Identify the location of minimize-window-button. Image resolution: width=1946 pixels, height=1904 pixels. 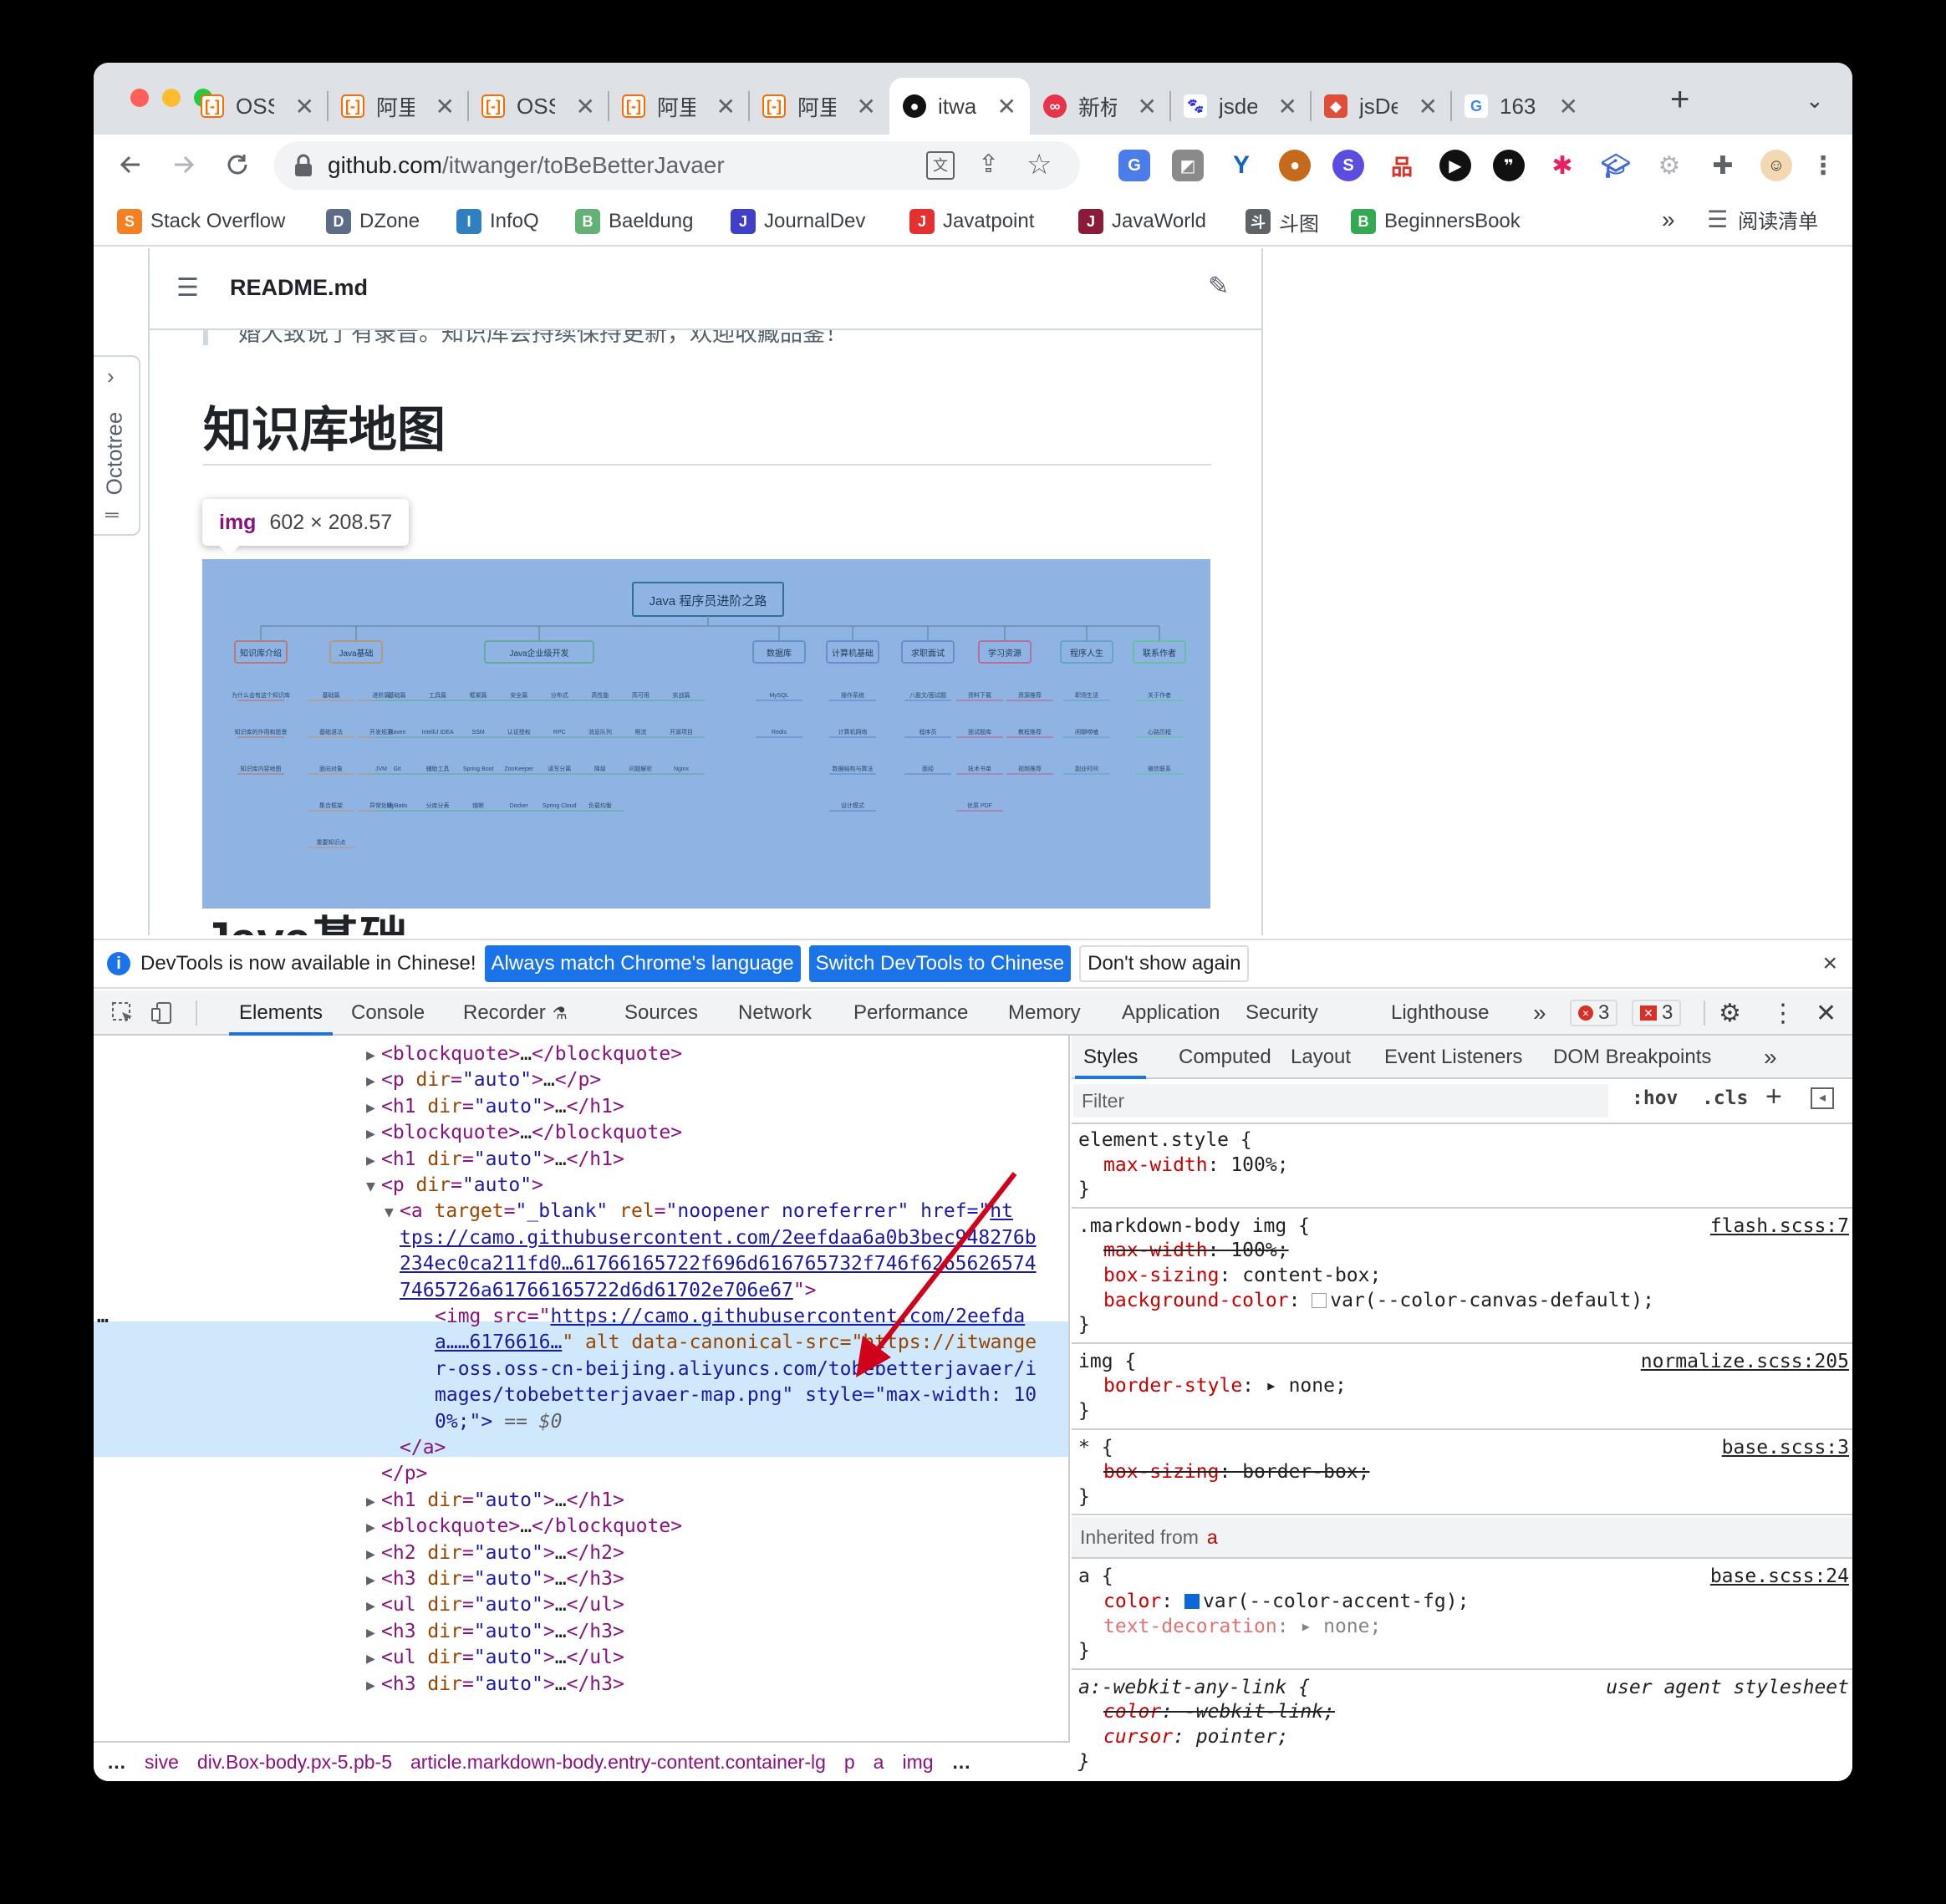
(171, 98).